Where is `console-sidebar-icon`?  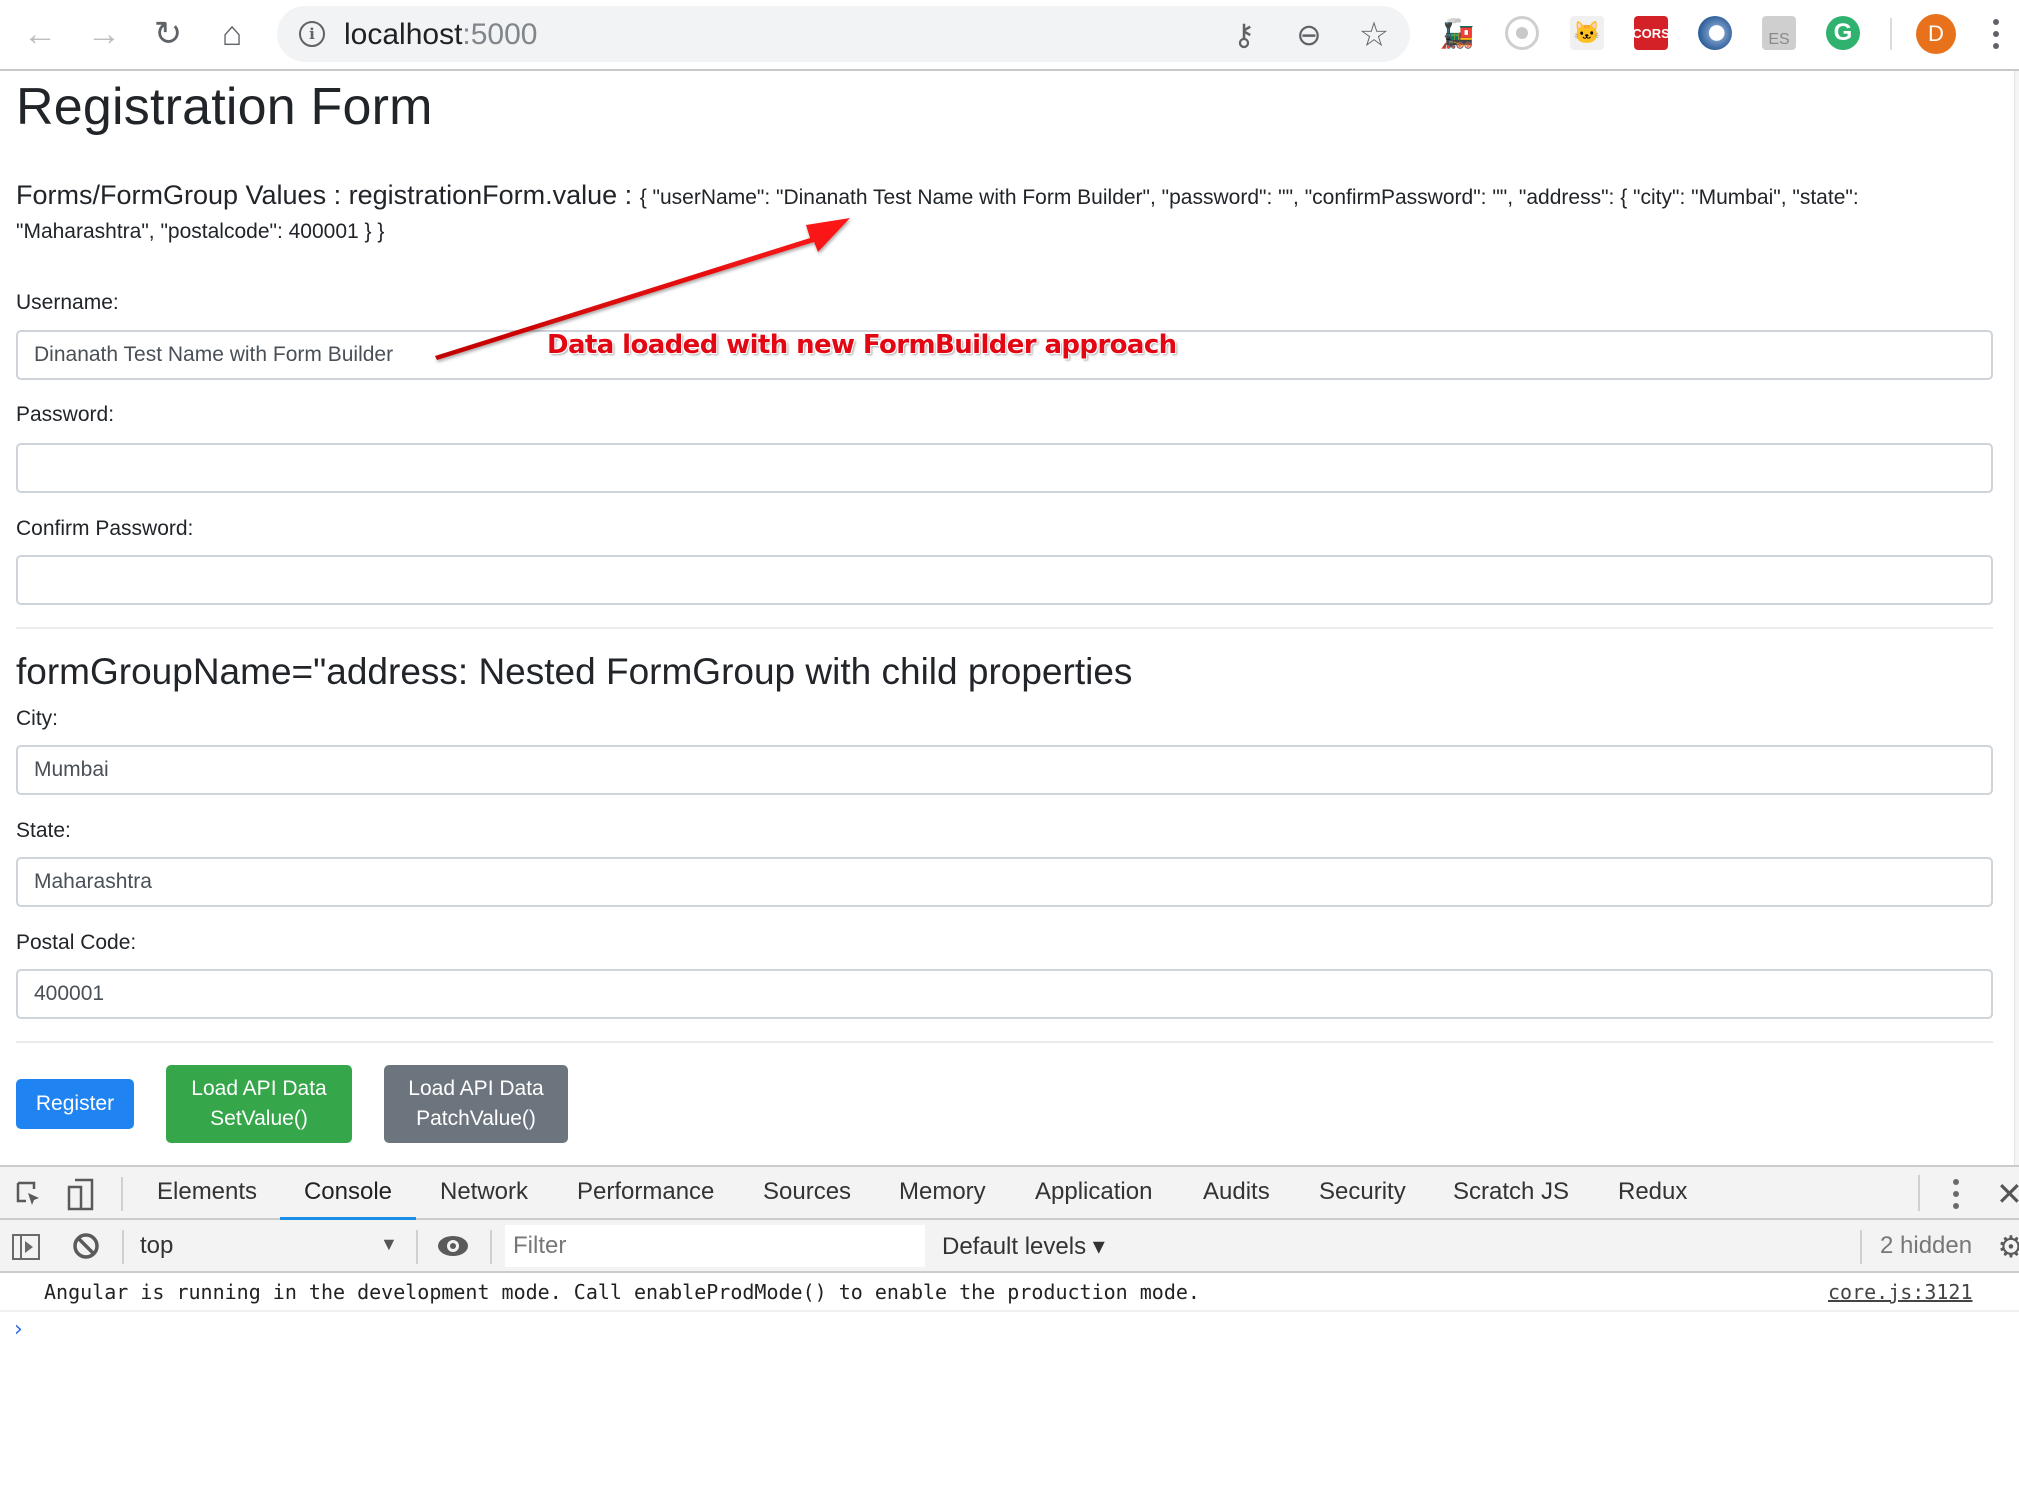 console-sidebar-icon is located at coordinates (26, 1247).